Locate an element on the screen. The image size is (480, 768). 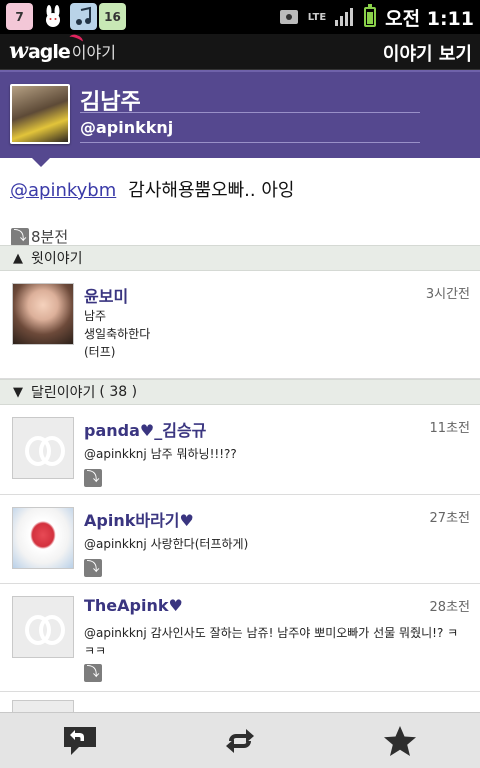
list-item is located at coordinates (240, 727).